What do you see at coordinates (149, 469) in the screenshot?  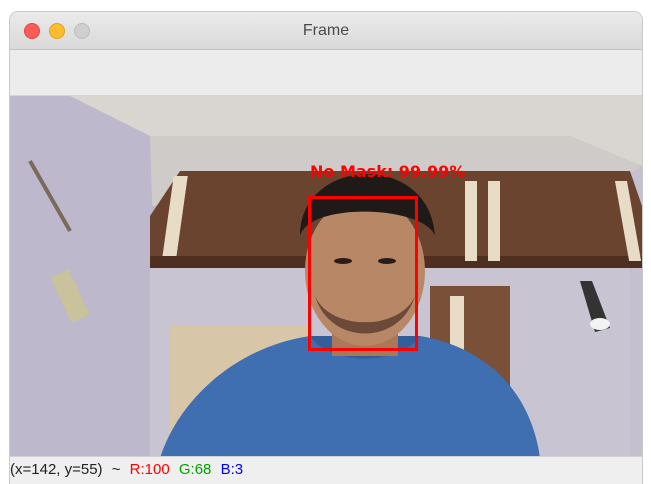 I see `pixel-red-value: R:100` at bounding box center [149, 469].